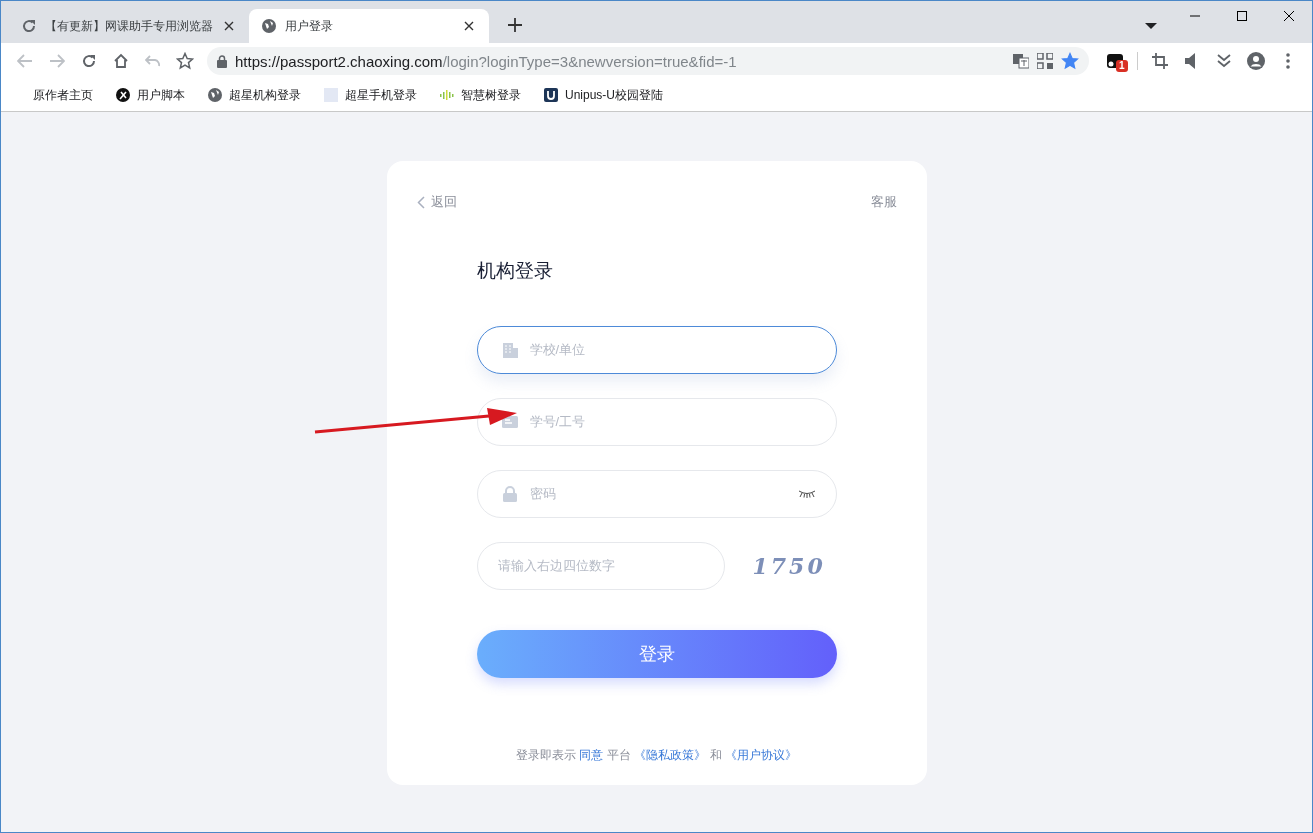  Describe the element at coordinates (509, 350) in the screenshot. I see `building-icon` at that location.